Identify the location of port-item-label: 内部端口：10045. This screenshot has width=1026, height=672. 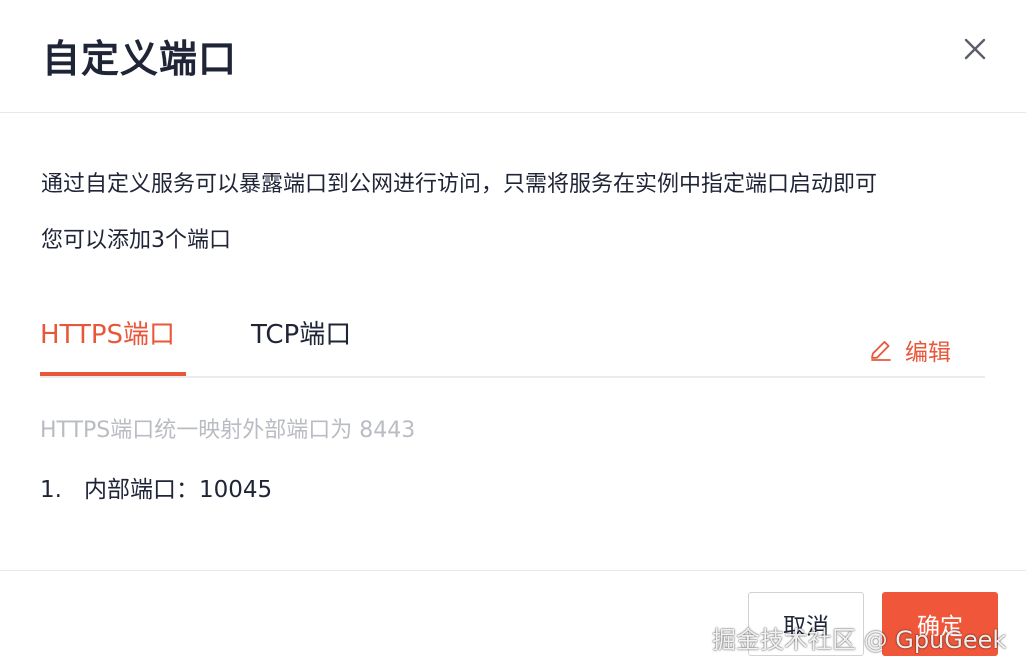
(178, 490).